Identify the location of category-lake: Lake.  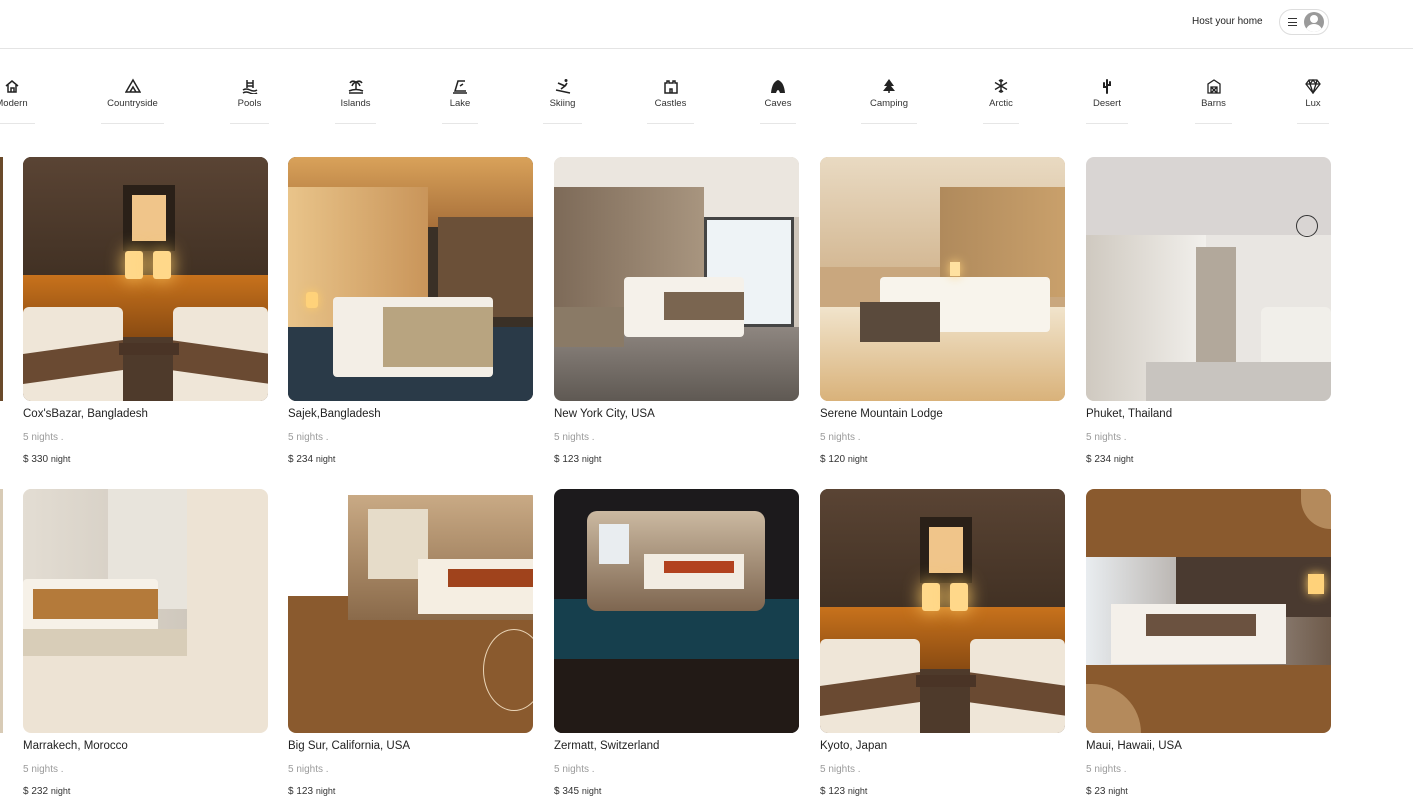
(460, 101).